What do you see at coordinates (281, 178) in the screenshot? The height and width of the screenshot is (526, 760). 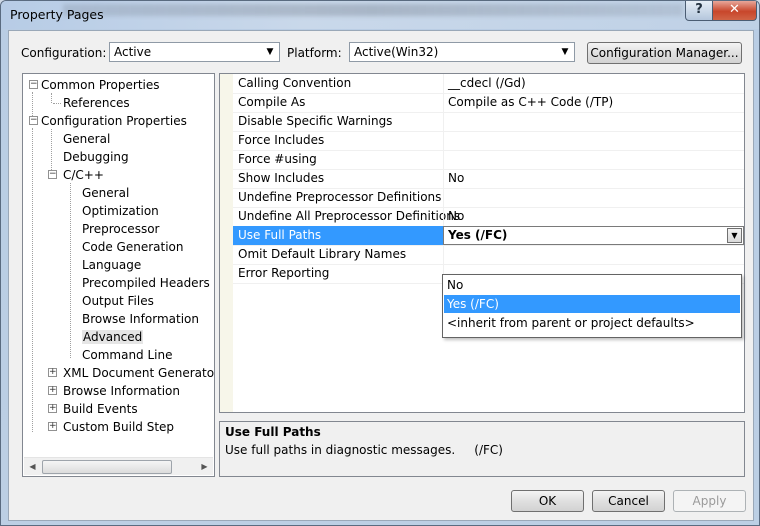 I see `property-name: Show Includes` at bounding box center [281, 178].